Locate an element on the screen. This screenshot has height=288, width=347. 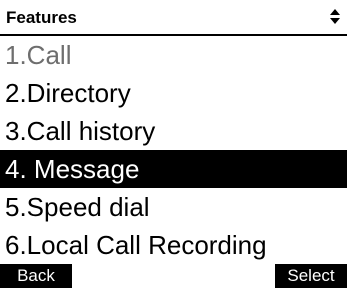
back-softkey: Back is located at coordinates (36, 276).